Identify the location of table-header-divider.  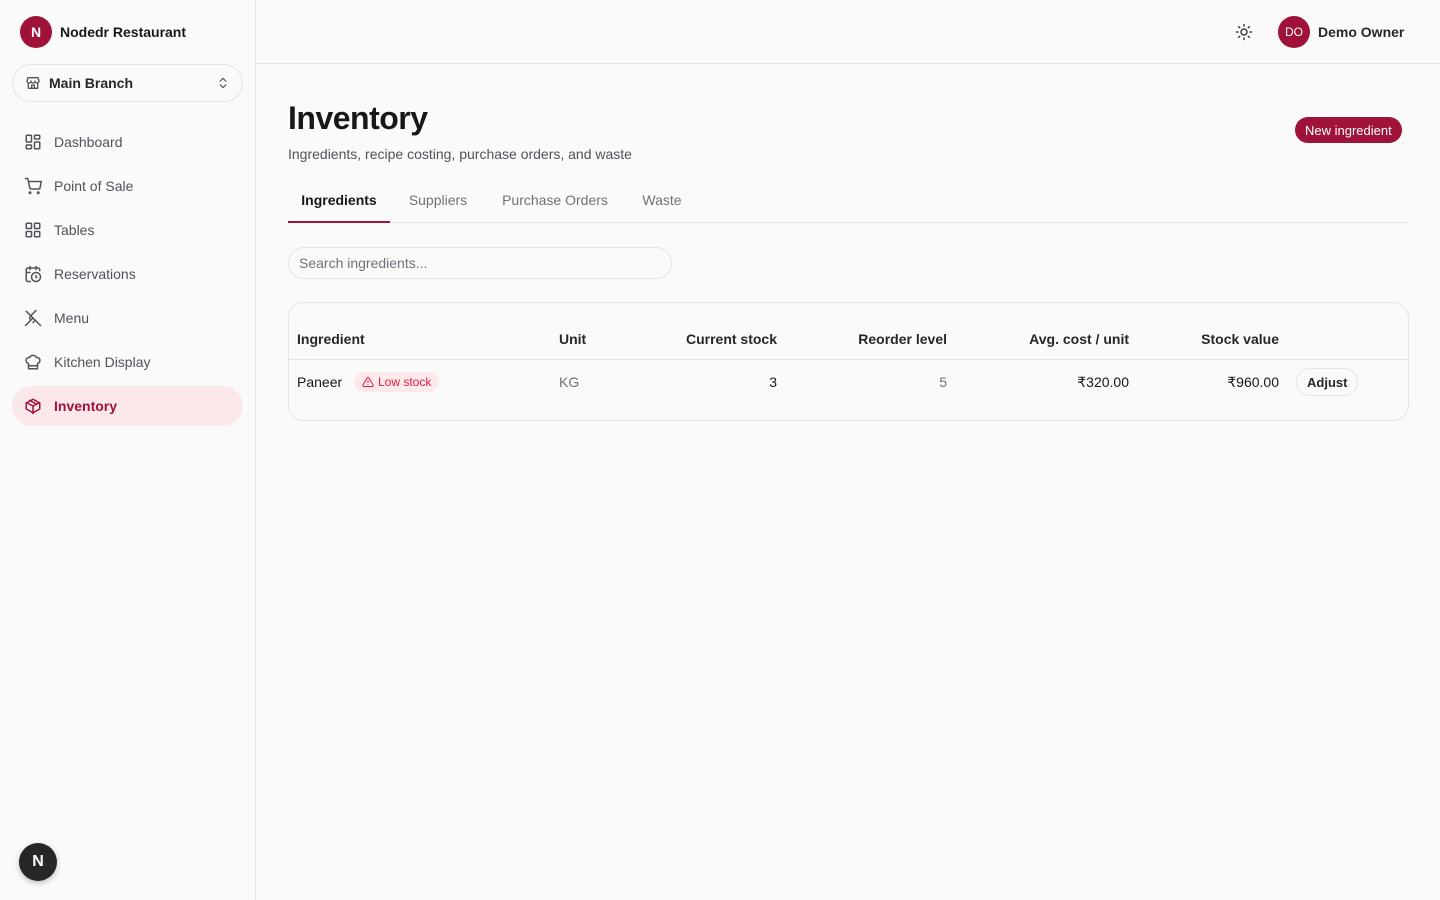
(848, 359).